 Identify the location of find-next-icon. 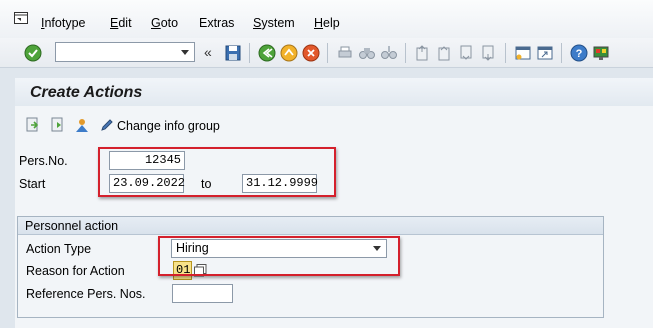
(389, 53).